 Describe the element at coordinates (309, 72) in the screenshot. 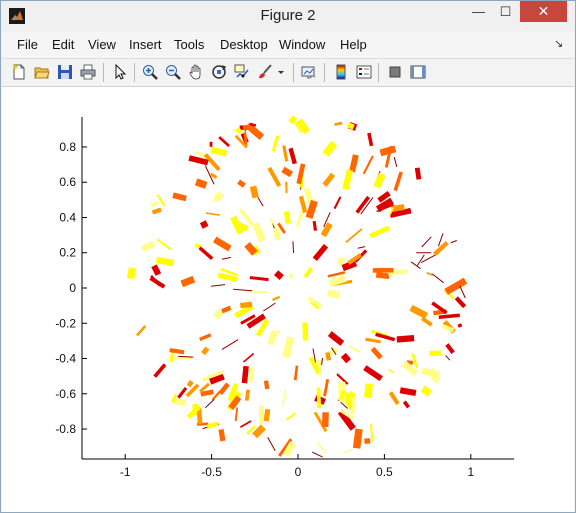

I see `link-plot-icon` at that location.